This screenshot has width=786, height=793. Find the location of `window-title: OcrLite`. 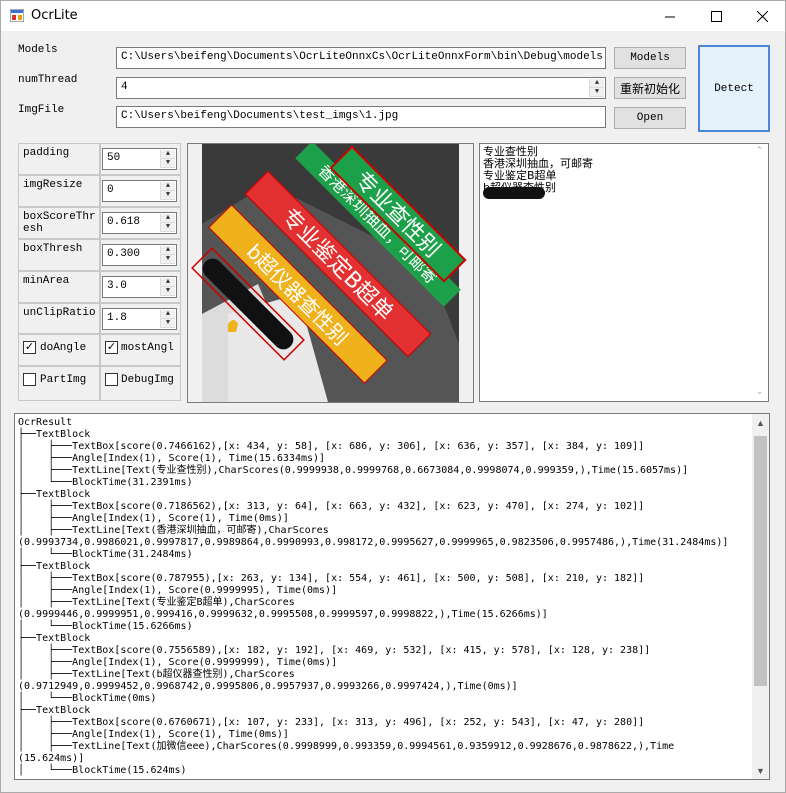

window-title: OcrLite is located at coordinates (54, 15).